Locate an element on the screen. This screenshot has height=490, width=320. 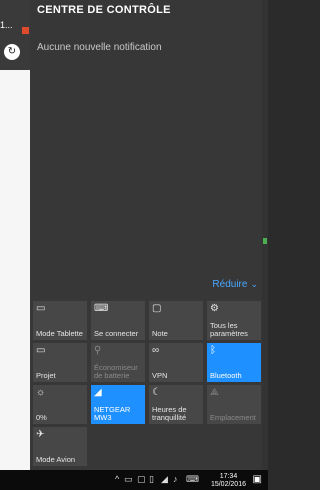
quick-action-brightness: ☼ 0% is located at coordinates (60, 404).